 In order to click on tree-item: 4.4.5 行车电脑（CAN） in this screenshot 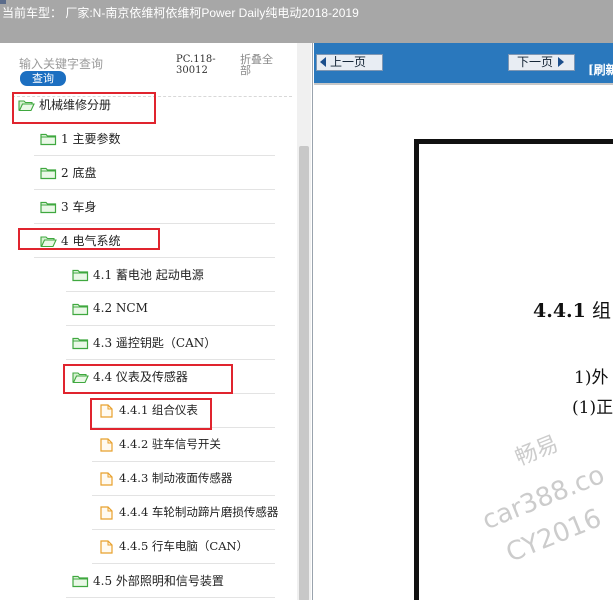, I will do `click(173, 546)`.